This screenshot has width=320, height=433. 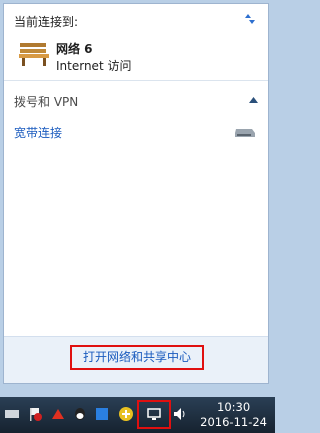 I want to click on broadband-connection-item: 宽带连接, so click(x=38, y=132).